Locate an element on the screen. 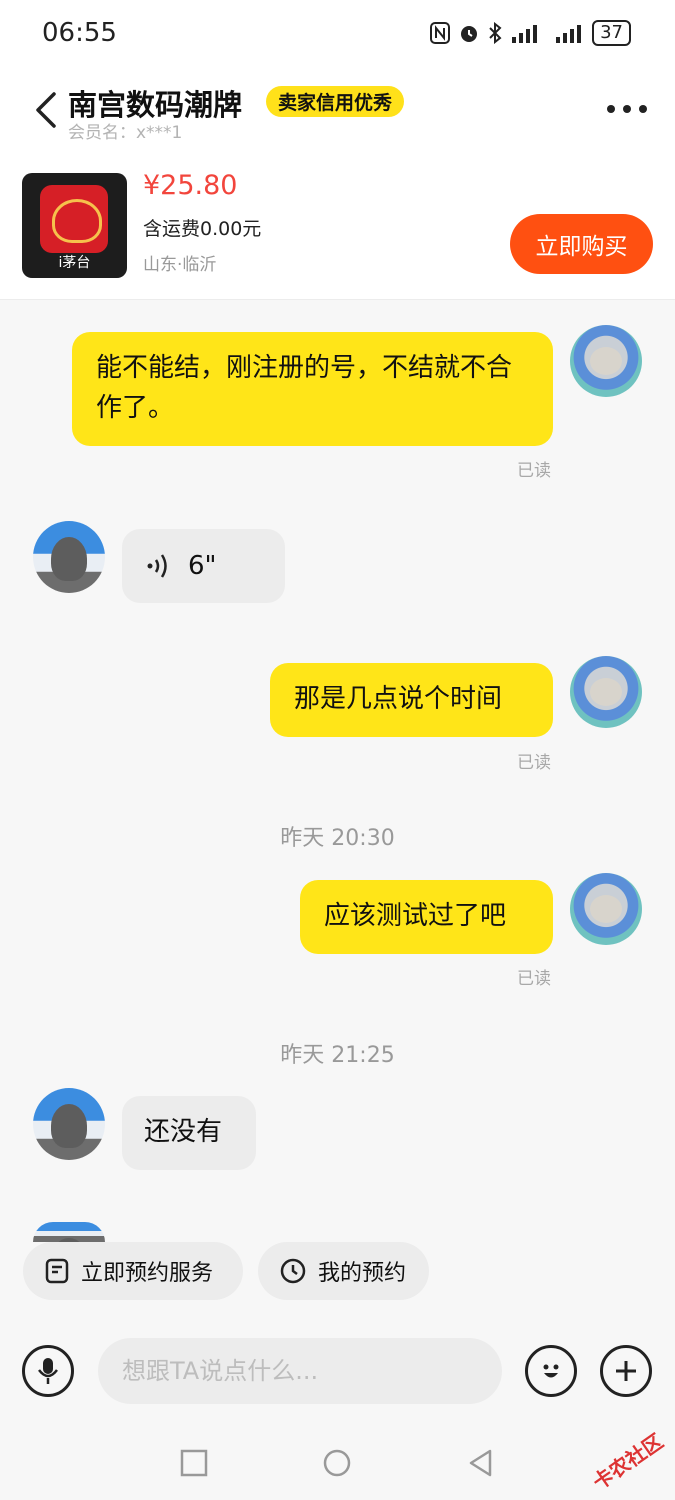 The height and width of the screenshot is (1500, 675). alarm-icon is located at coordinates (469, 34).